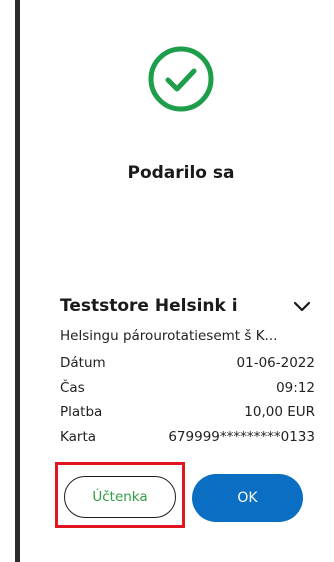 Image resolution: width=334 pixels, height=562 pixels. I want to click on detail-value: 01-06-2022, so click(275, 363).